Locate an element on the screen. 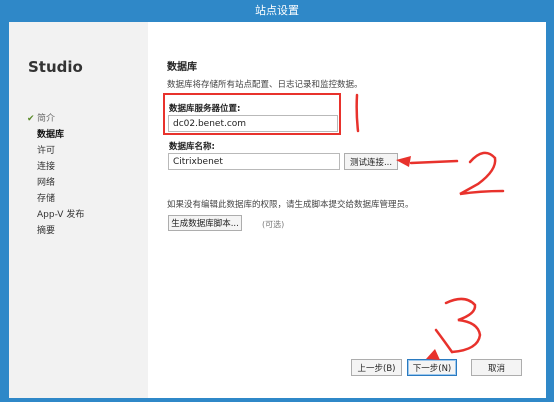 This screenshot has height=402, width=554. sidebar-item-label: 存储 is located at coordinates (46, 199).